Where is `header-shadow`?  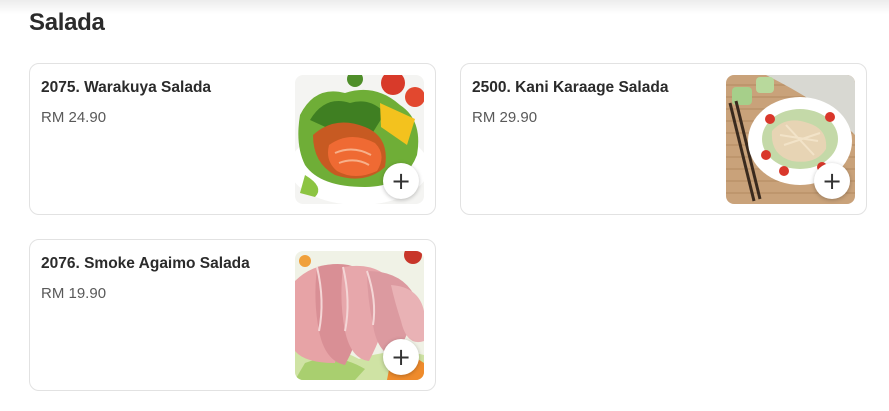 header-shadow is located at coordinates (444, 7).